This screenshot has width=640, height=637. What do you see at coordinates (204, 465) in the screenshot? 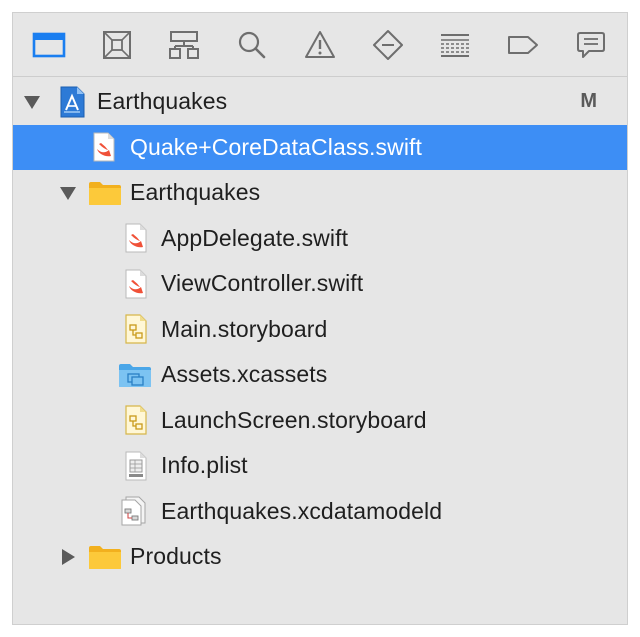
I see `file-label: Info.plist` at bounding box center [204, 465].